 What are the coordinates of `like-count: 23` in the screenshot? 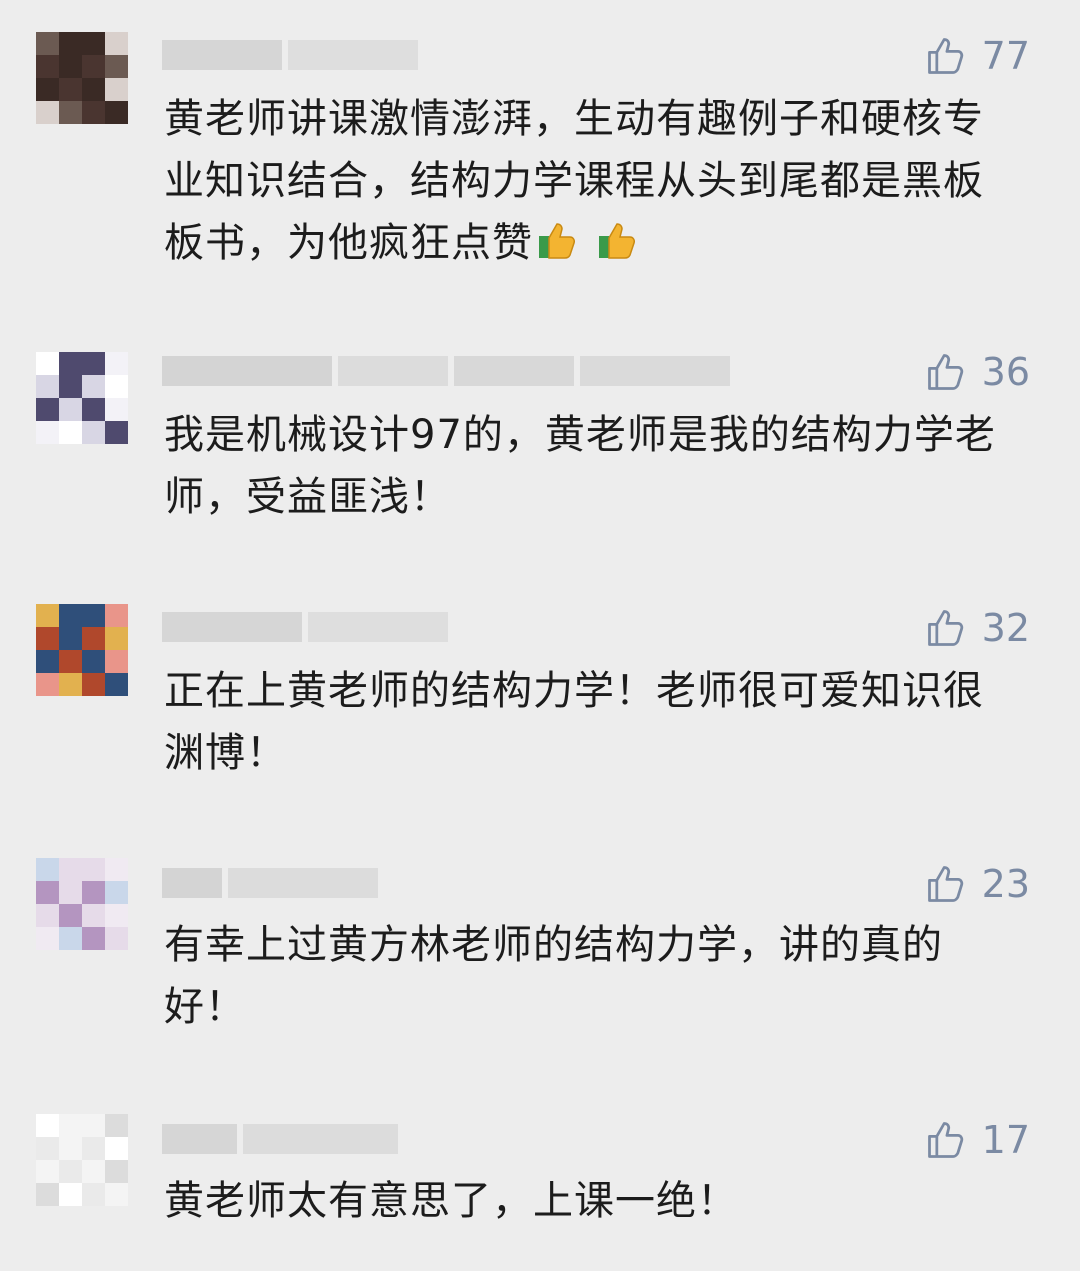 It's located at (1005, 884).